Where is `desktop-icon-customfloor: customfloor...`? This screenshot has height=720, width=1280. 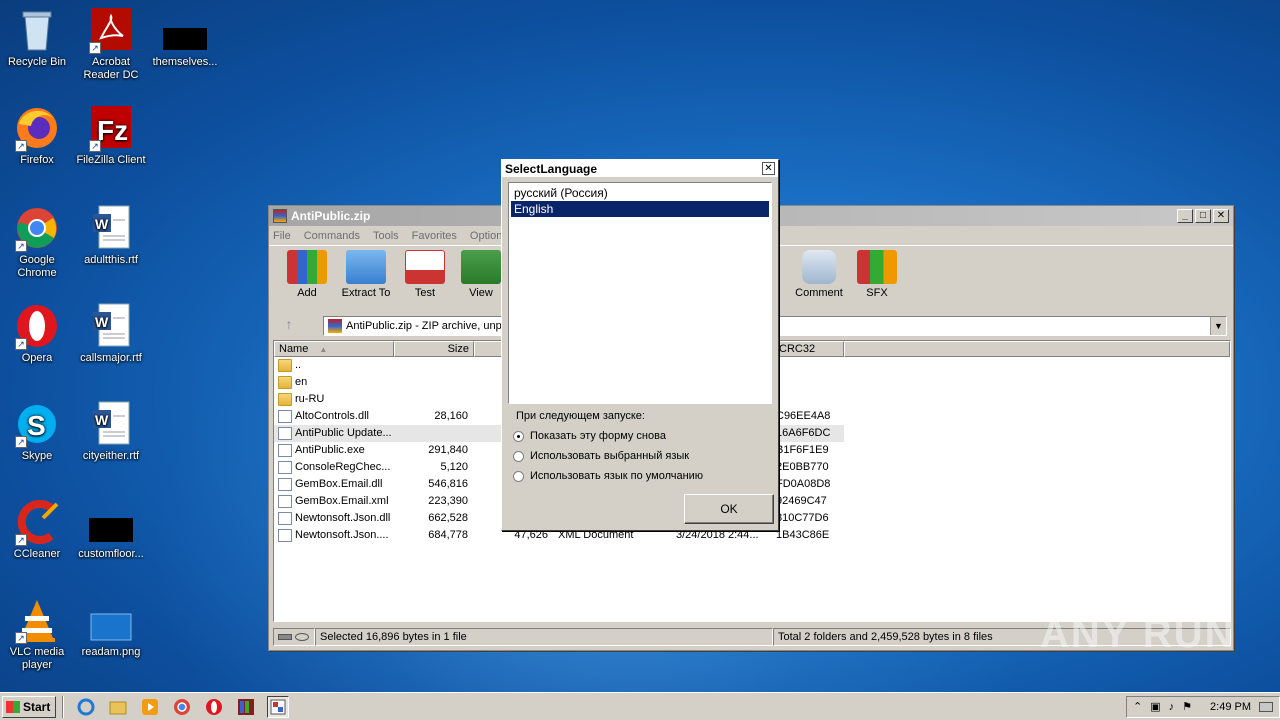 desktop-icon-customfloor: customfloor... is located at coordinates (111, 529).